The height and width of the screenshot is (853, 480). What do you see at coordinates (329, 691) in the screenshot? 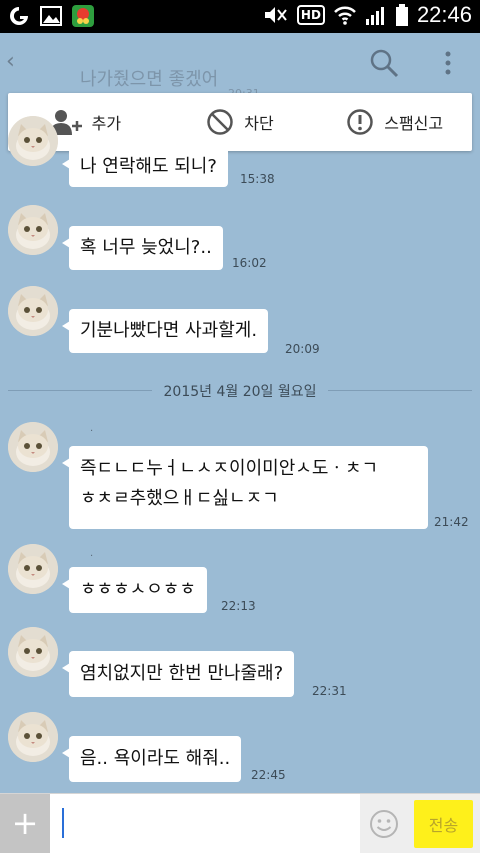
I see `message-time: 22:31` at bounding box center [329, 691].